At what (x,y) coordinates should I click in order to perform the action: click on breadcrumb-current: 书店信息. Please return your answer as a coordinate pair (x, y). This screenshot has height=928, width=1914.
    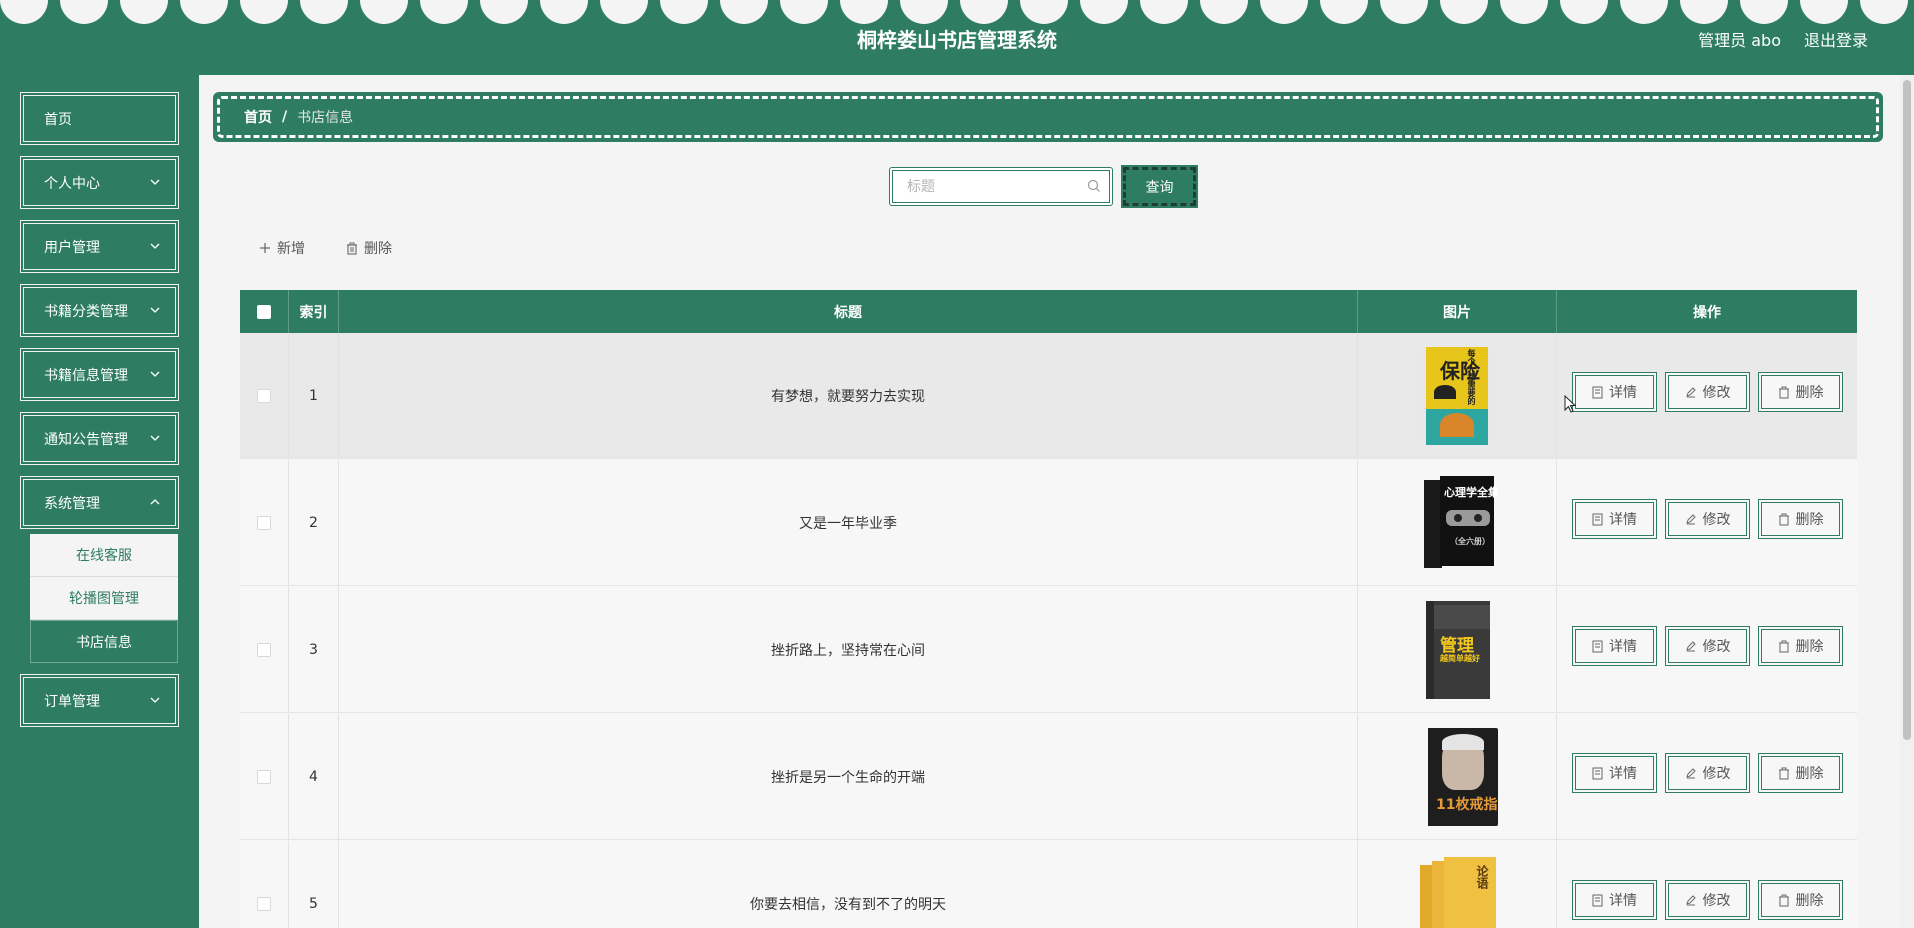
    Looking at the image, I should click on (325, 118).